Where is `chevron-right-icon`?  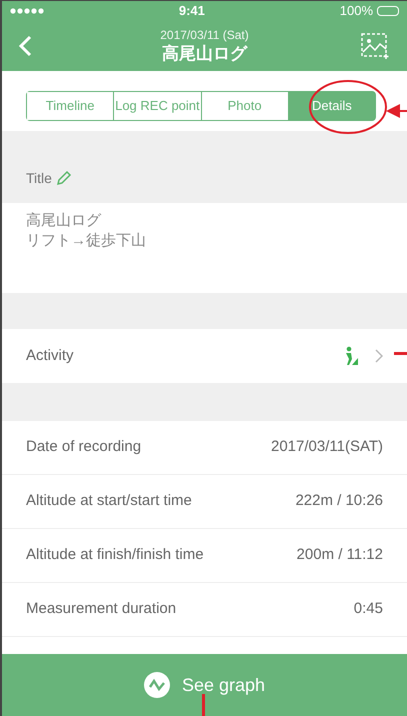 chevron-right-icon is located at coordinates (379, 356).